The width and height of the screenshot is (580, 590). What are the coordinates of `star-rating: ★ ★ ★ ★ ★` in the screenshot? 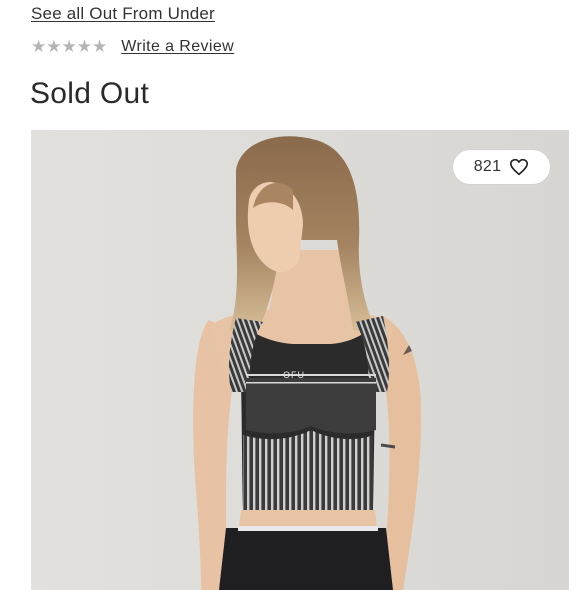 It's located at (69, 47).